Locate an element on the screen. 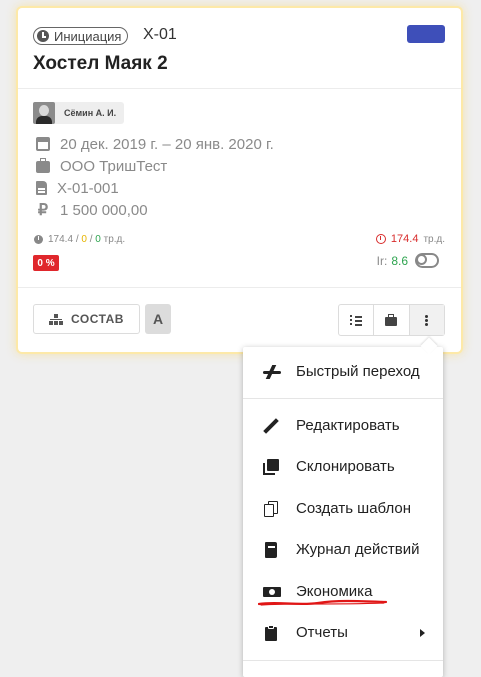 Image resolution: width=481 pixels, height=677 pixels. labor-yellow: 0 is located at coordinates (84, 239).